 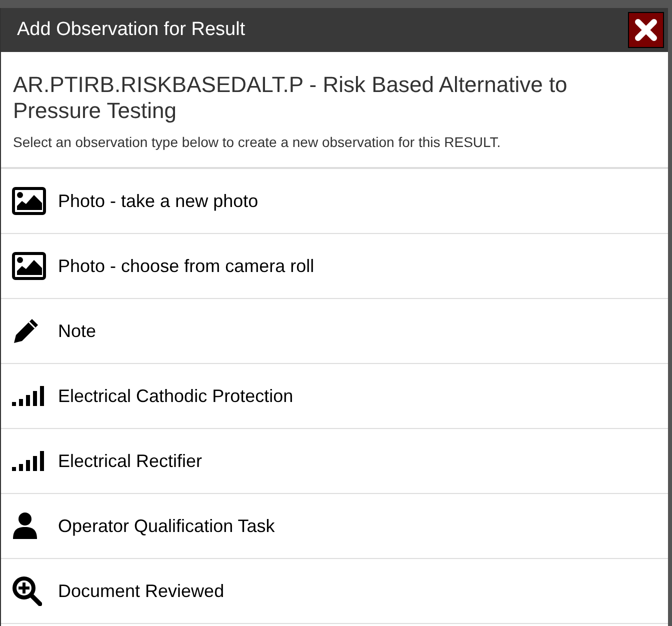 What do you see at coordinates (334, 266) in the screenshot?
I see `observation-option: Photo - choose from camera roll` at bounding box center [334, 266].